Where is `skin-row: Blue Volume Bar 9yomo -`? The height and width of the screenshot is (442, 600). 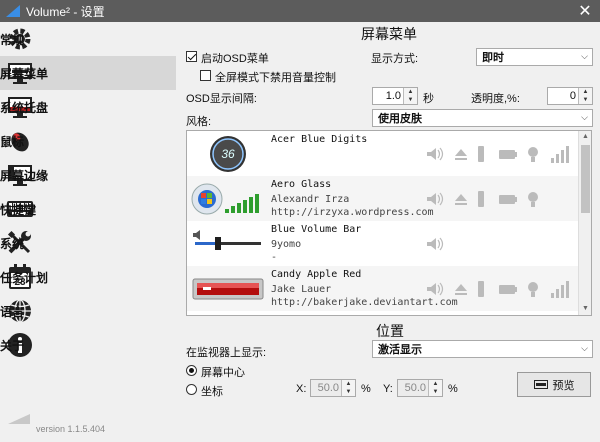 skin-row: Blue Volume Bar 9yomo - is located at coordinates (383, 243).